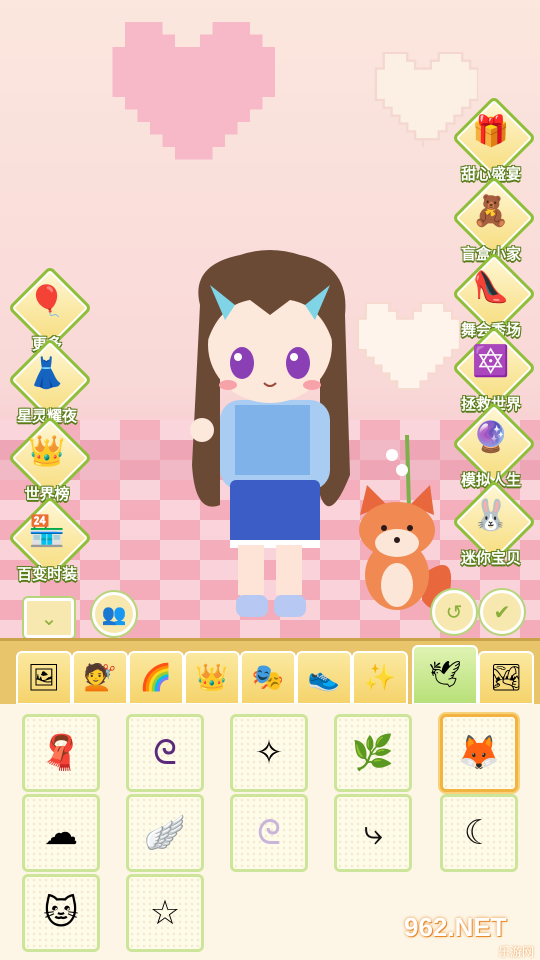 The height and width of the screenshot is (960, 540). Describe the element at coordinates (47, 373) in the screenshot. I see `dress-icon: 👗` at that location.